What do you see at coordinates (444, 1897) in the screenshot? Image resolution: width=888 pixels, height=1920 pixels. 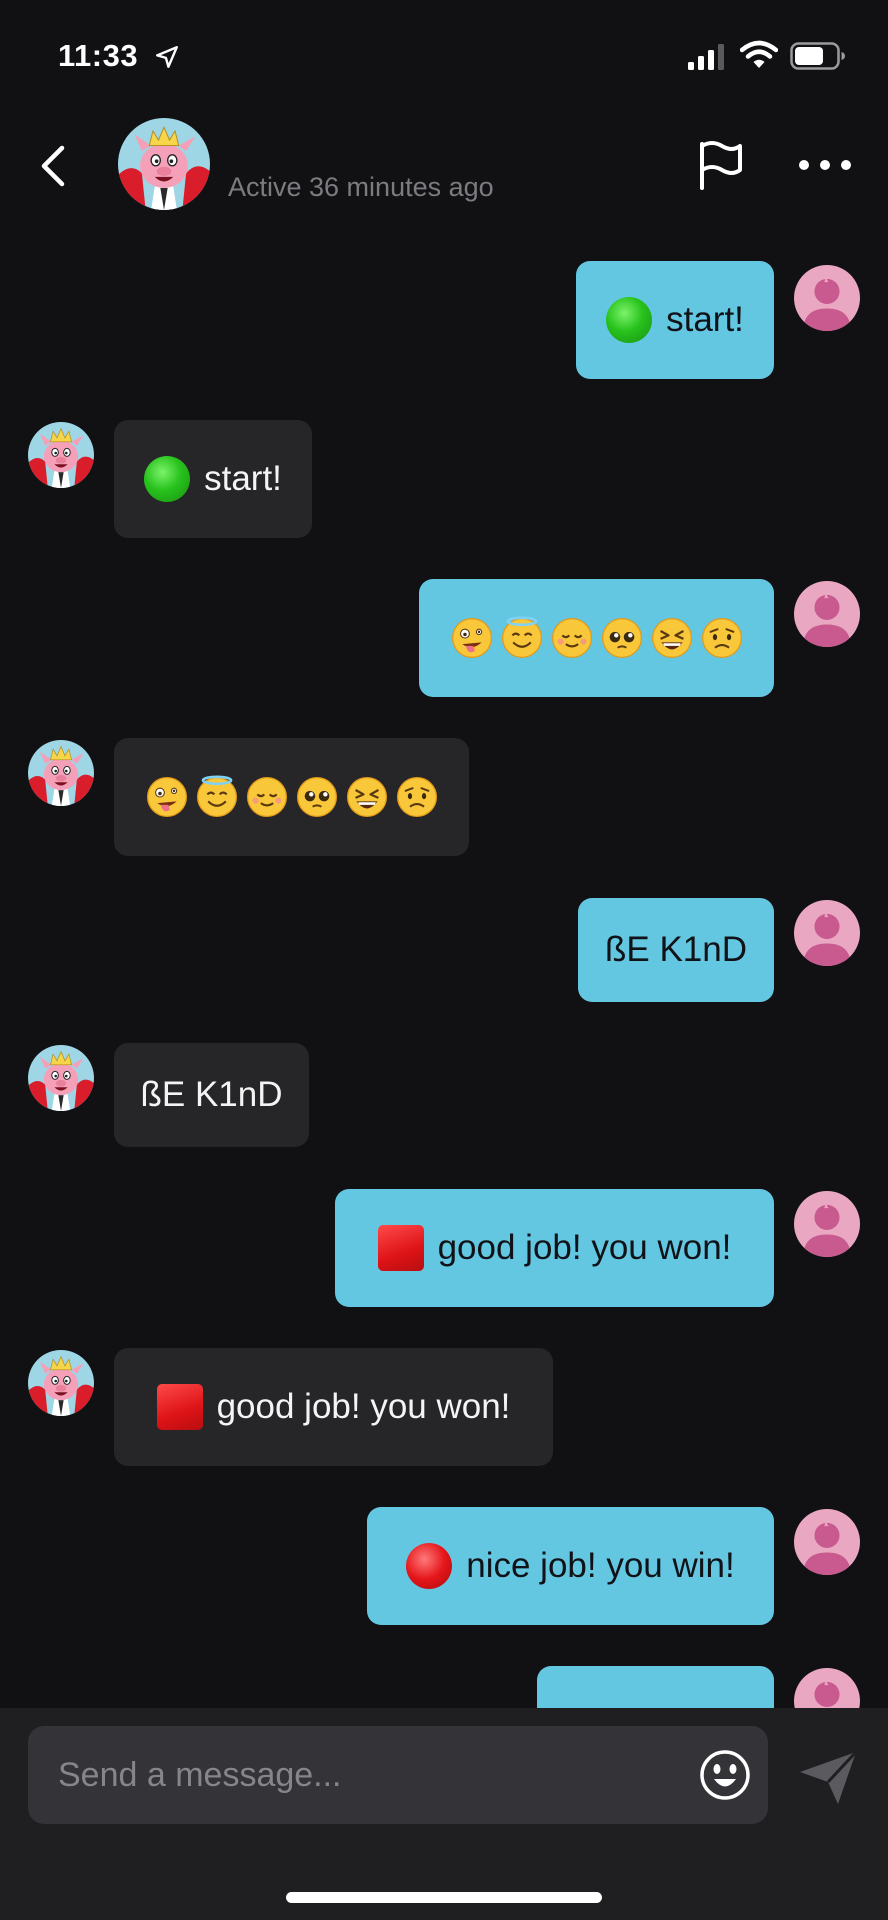 I see `home-indicator` at bounding box center [444, 1897].